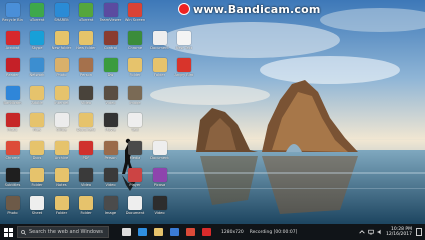  I want to click on desktop-icon: Reader, so click(12, 72).